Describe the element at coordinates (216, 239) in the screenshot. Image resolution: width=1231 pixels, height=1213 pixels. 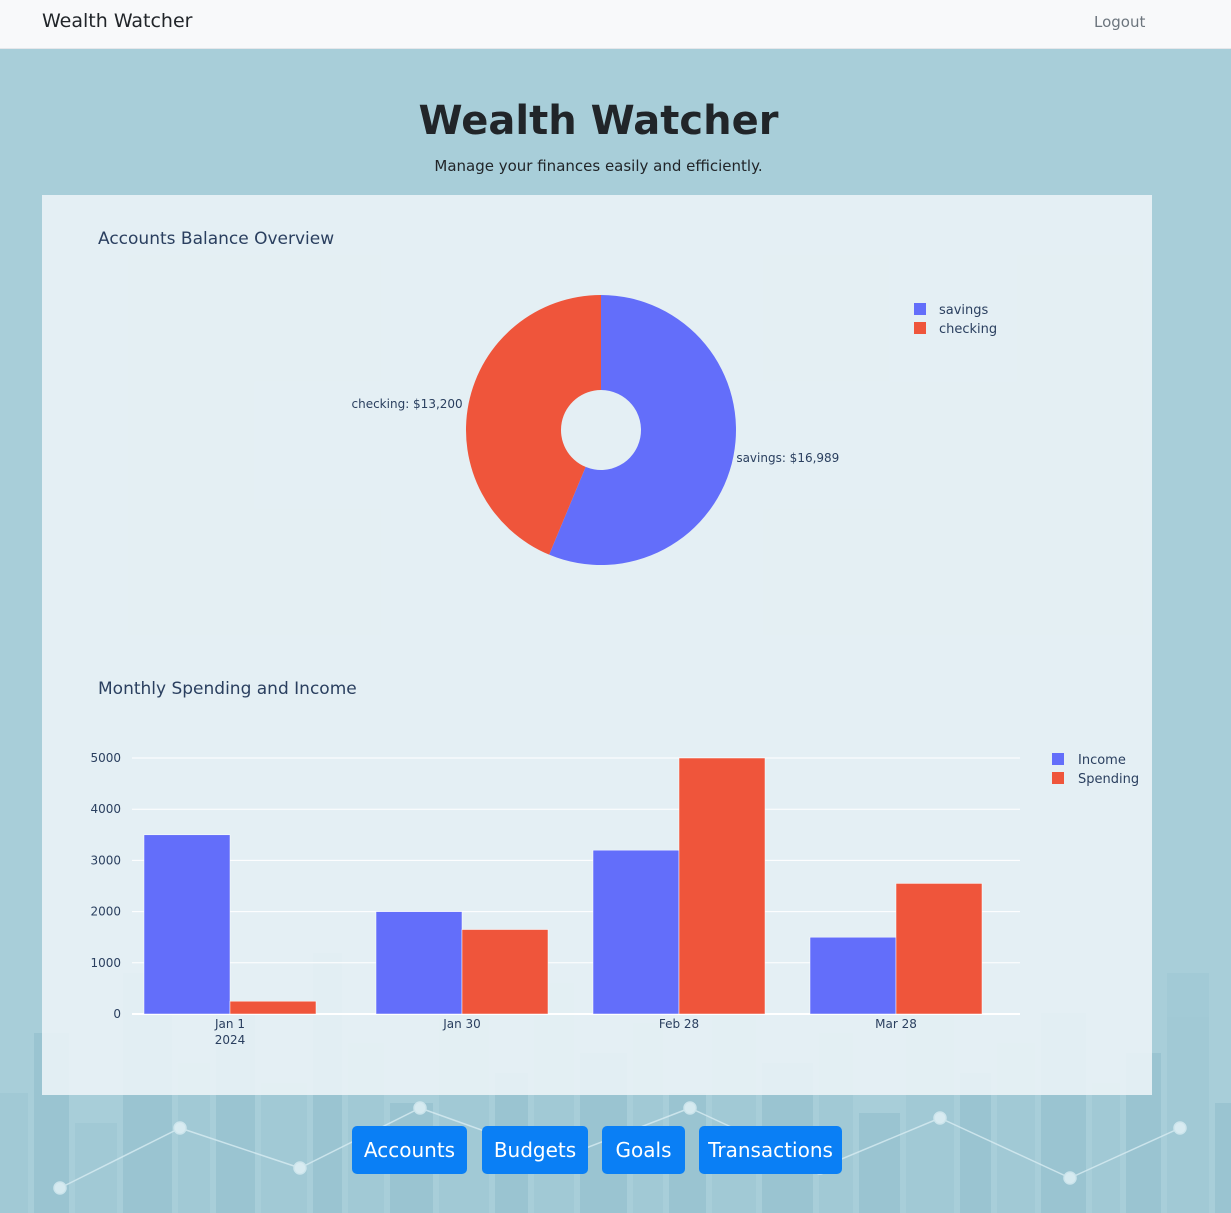
I see `pie-chart-title: Accounts Balance Overview` at that location.